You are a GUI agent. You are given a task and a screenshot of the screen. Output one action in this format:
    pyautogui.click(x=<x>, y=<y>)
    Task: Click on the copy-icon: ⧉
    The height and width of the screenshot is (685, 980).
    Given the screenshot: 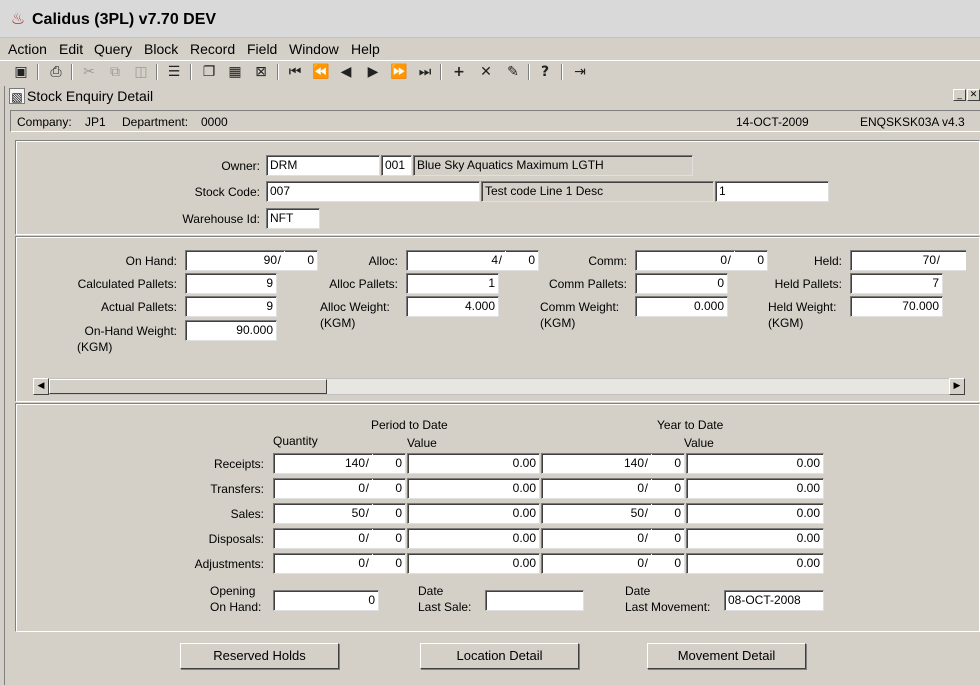 What is the action you would take?
    pyautogui.click(x=115, y=72)
    